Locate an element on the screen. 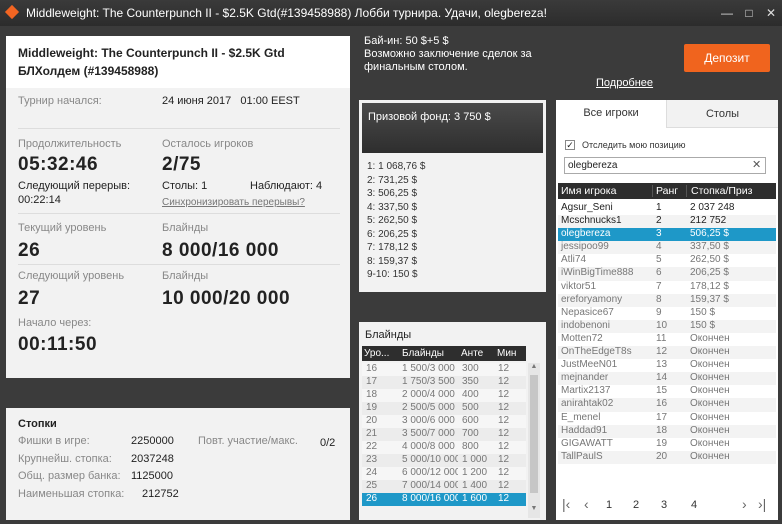  player-row: anirahtak02 16 Окончен is located at coordinates (667, 405).